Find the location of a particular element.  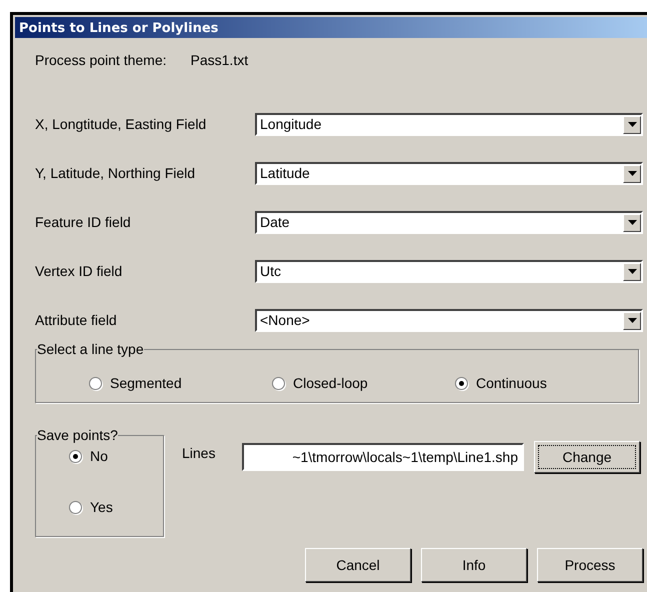

path-field: ~1\tmorrow\locals~1\temp\Line1.shp is located at coordinates (383, 457).